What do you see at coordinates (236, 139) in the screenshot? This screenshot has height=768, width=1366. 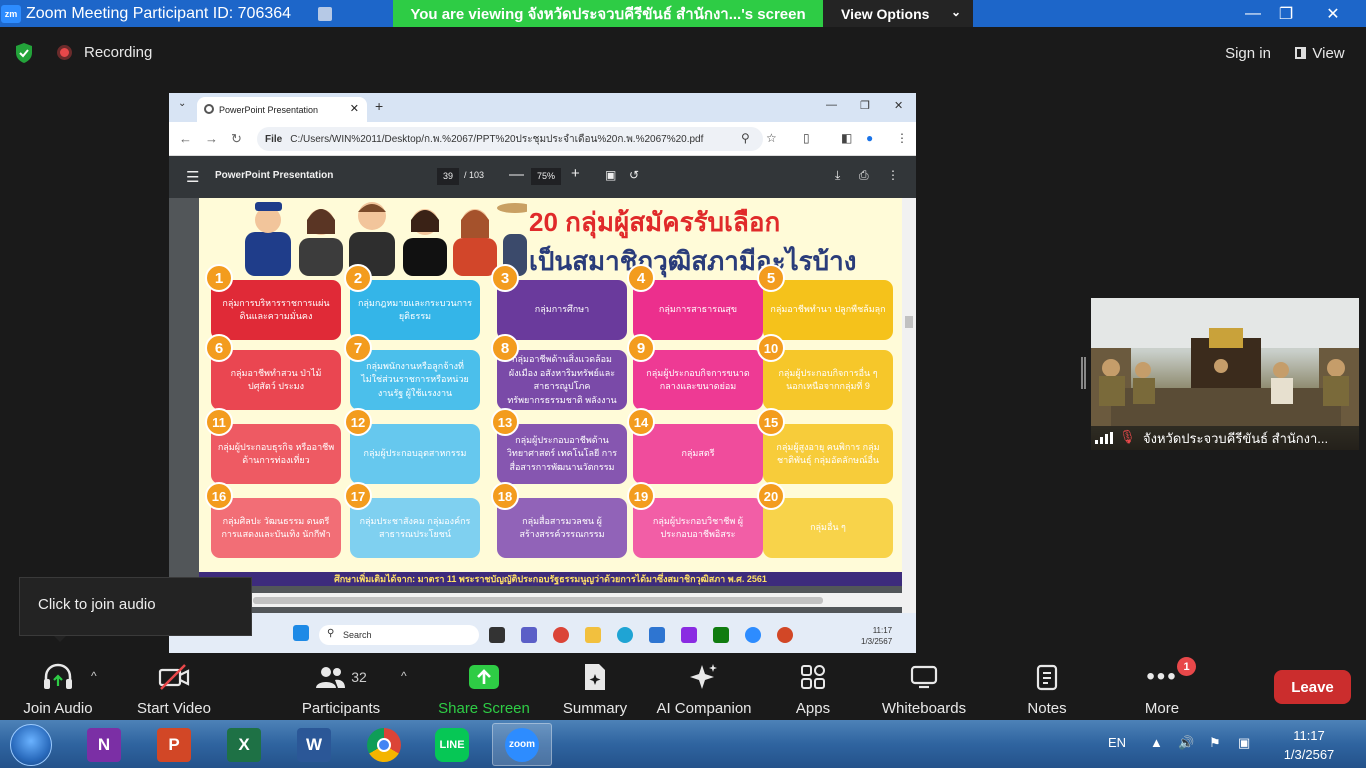 I see `reload-icon: ↻` at bounding box center [236, 139].